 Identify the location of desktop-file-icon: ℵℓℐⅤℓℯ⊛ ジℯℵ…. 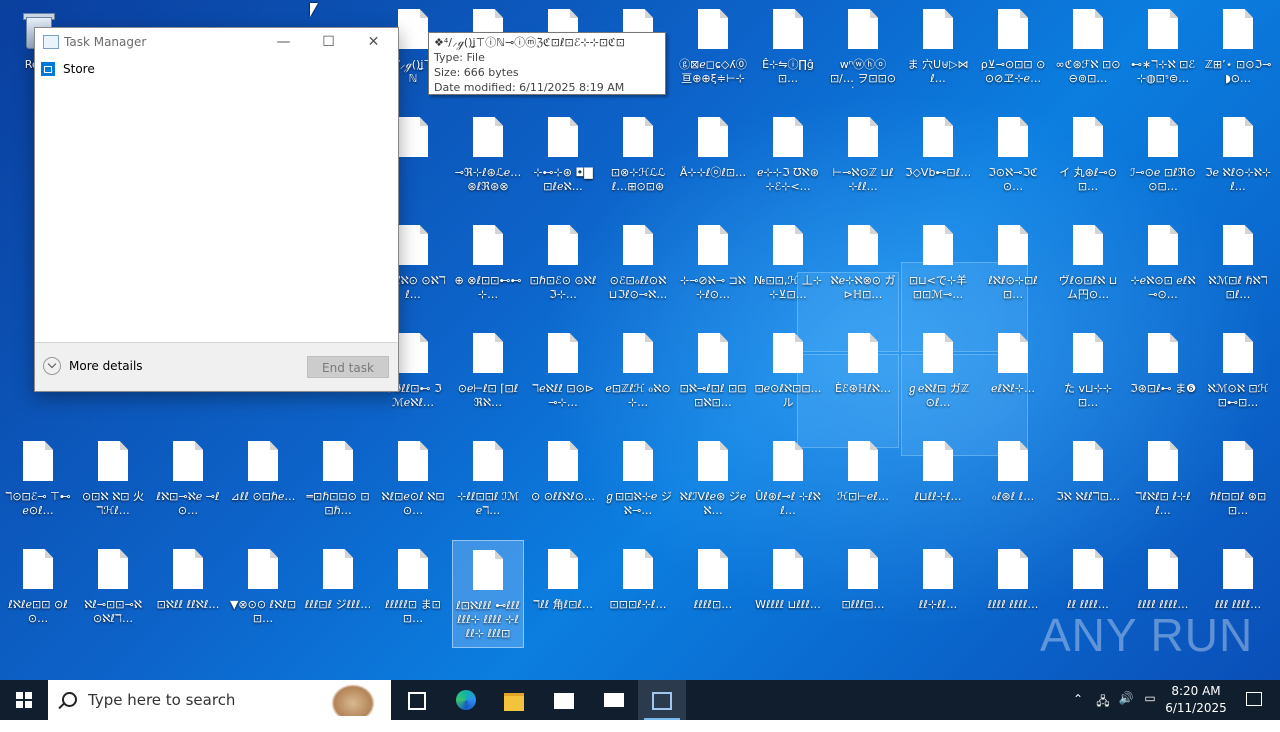
(713, 486).